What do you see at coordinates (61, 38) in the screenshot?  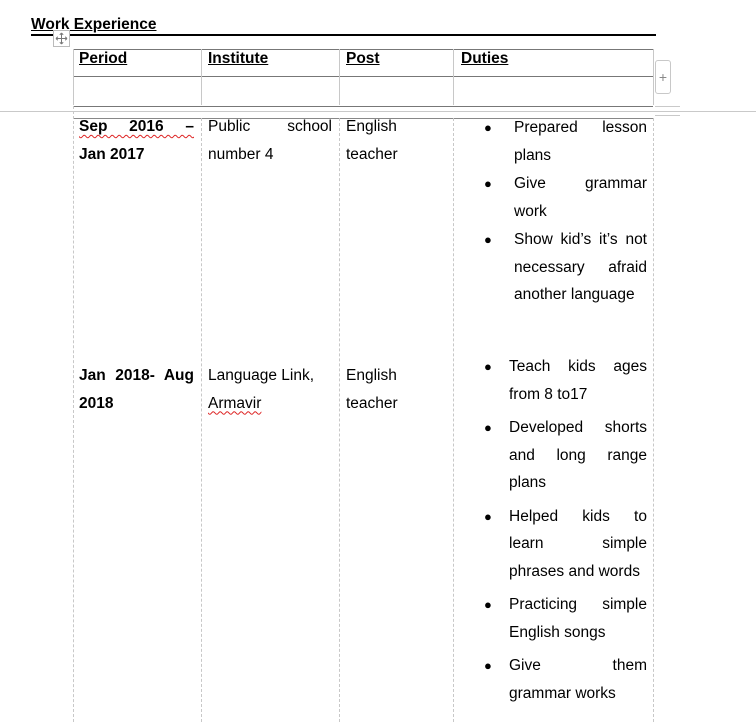 I see `table-move-handle-icon` at bounding box center [61, 38].